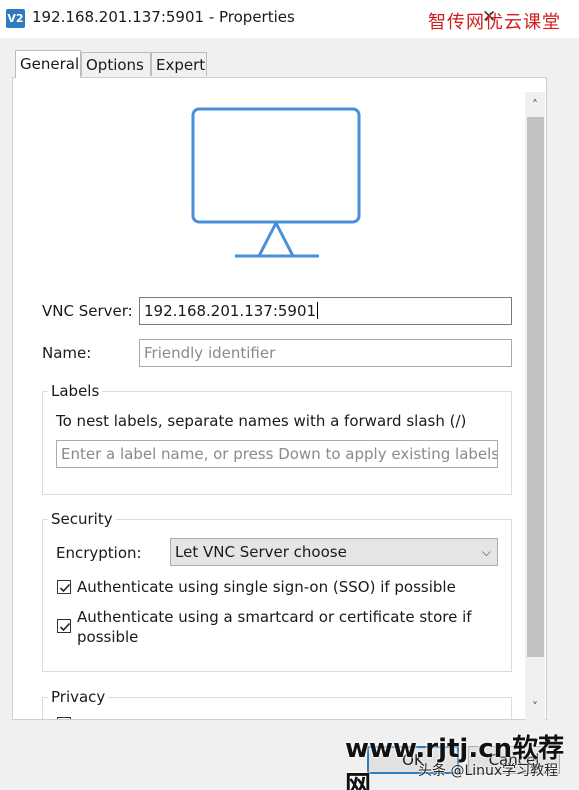 The width and height of the screenshot is (579, 790). What do you see at coordinates (87, 311) in the screenshot?
I see `vnc-server-label: VNC Server:` at bounding box center [87, 311].